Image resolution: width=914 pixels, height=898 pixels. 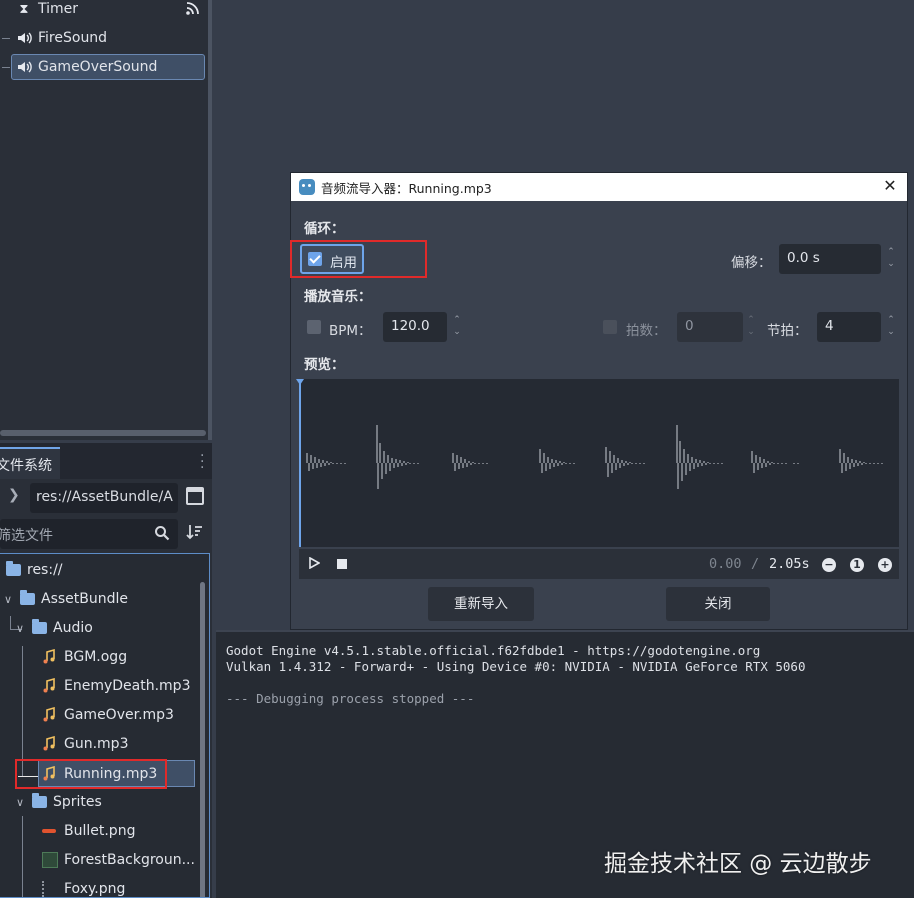 What do you see at coordinates (77, 802) in the screenshot?
I see `file-tree-label: Sprites` at bounding box center [77, 802].